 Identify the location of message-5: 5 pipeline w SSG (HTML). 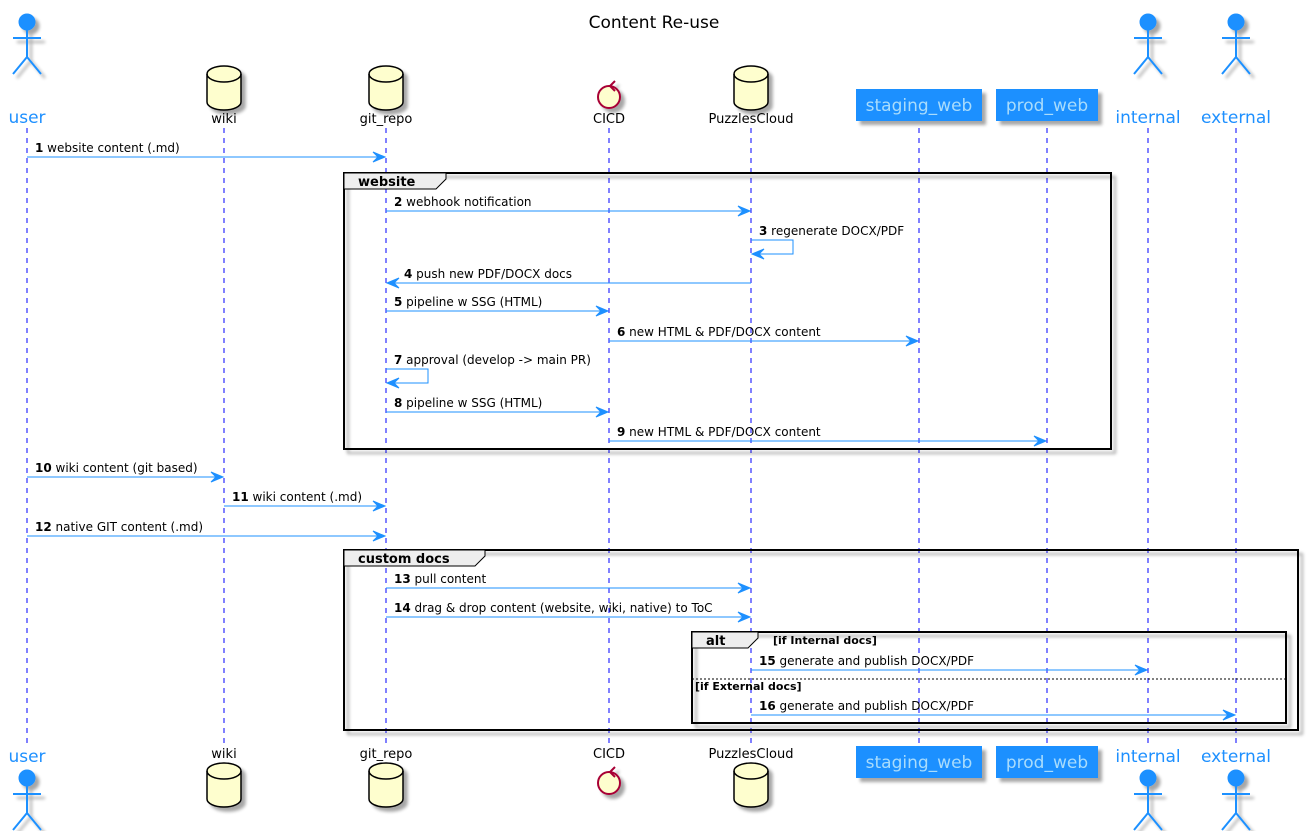
(498, 306).